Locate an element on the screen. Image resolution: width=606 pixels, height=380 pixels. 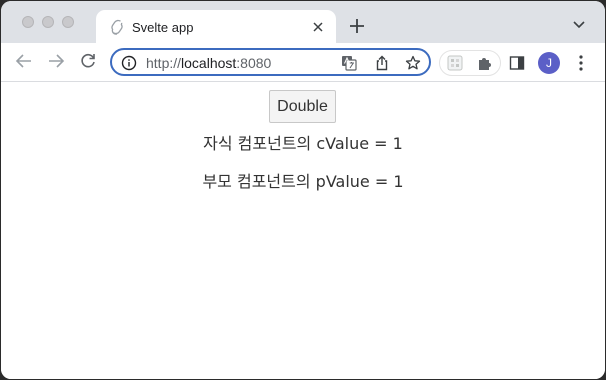
chevron-down-icon is located at coordinates (579, 25).